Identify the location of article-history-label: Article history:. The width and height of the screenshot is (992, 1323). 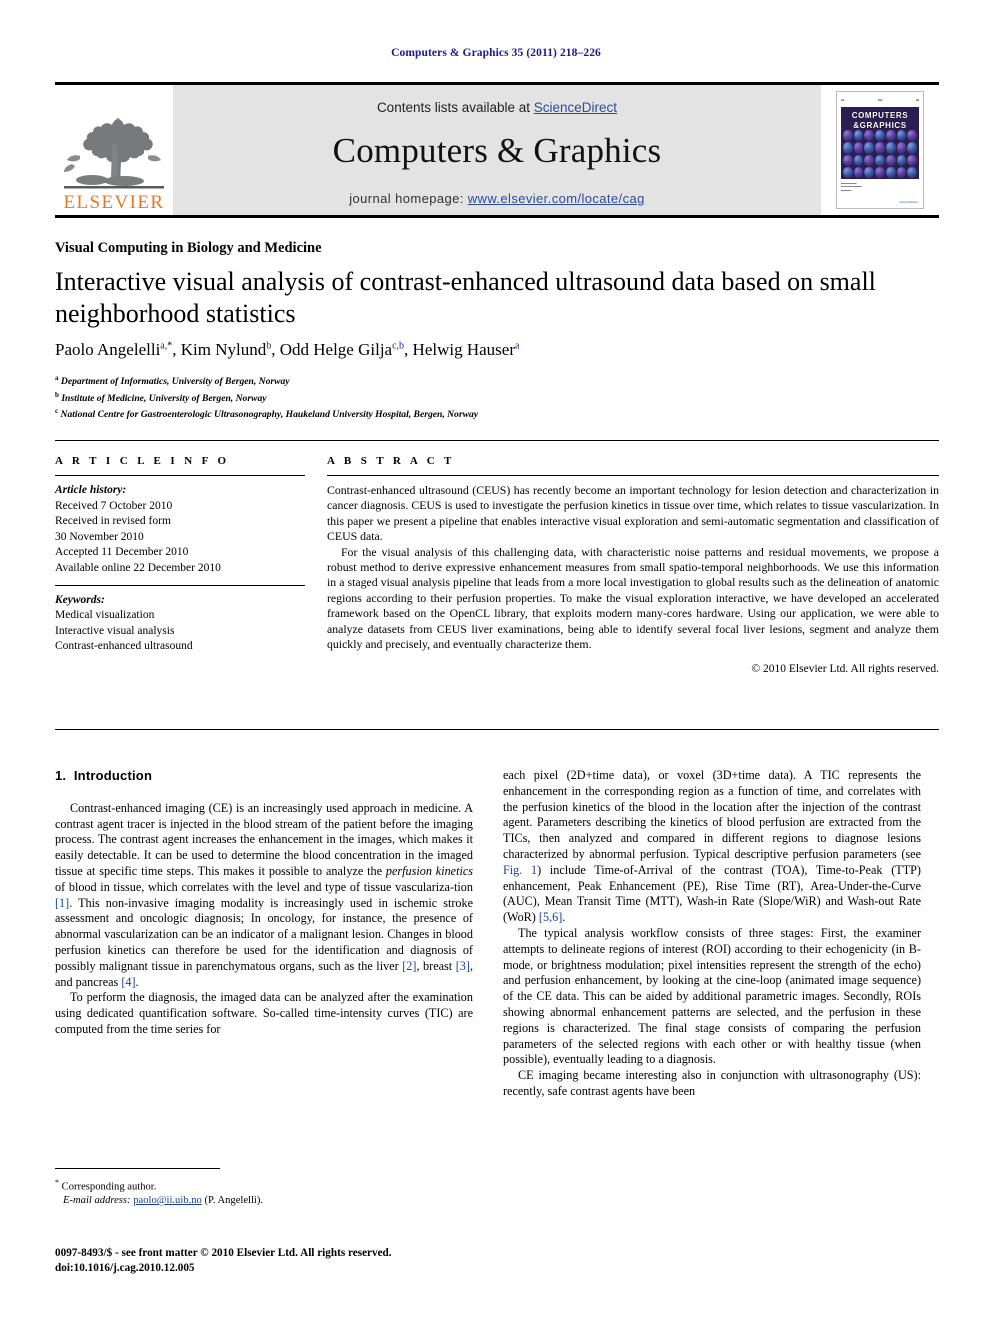
(91, 490).